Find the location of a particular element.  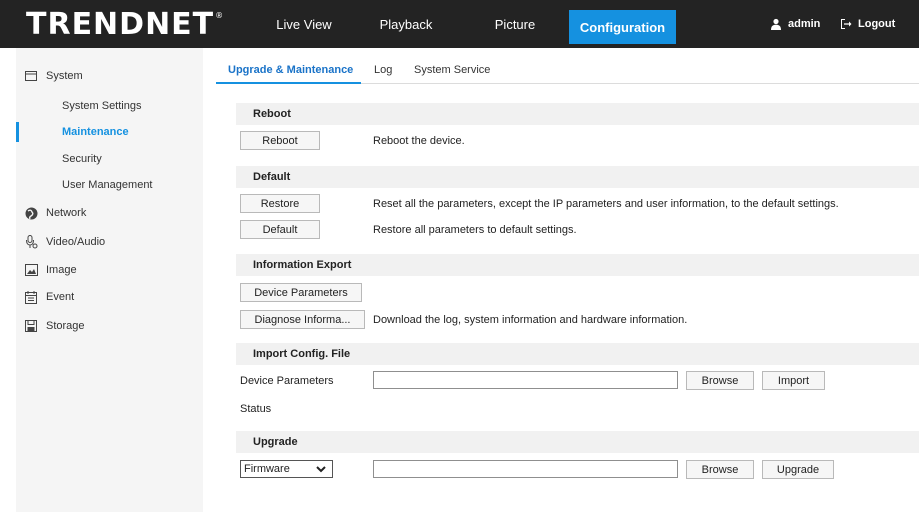

sidebar-item-network: Network is located at coordinates (109, 213).